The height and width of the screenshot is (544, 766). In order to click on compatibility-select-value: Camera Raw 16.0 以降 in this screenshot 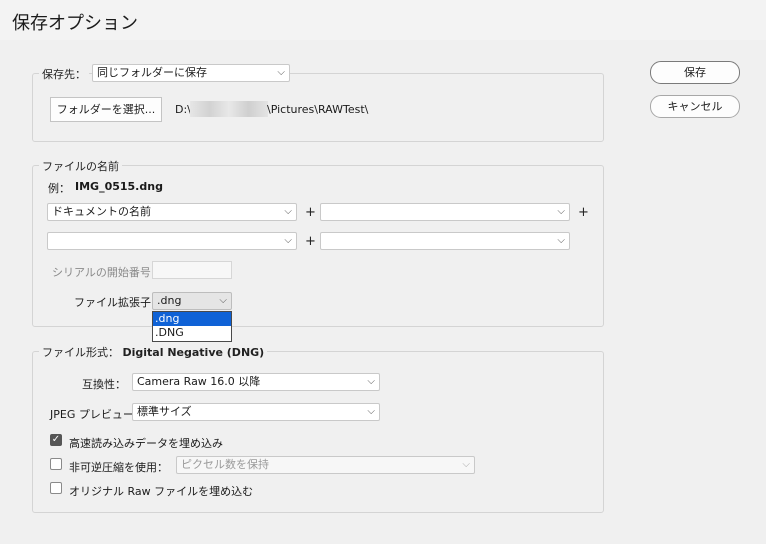, I will do `click(199, 381)`.